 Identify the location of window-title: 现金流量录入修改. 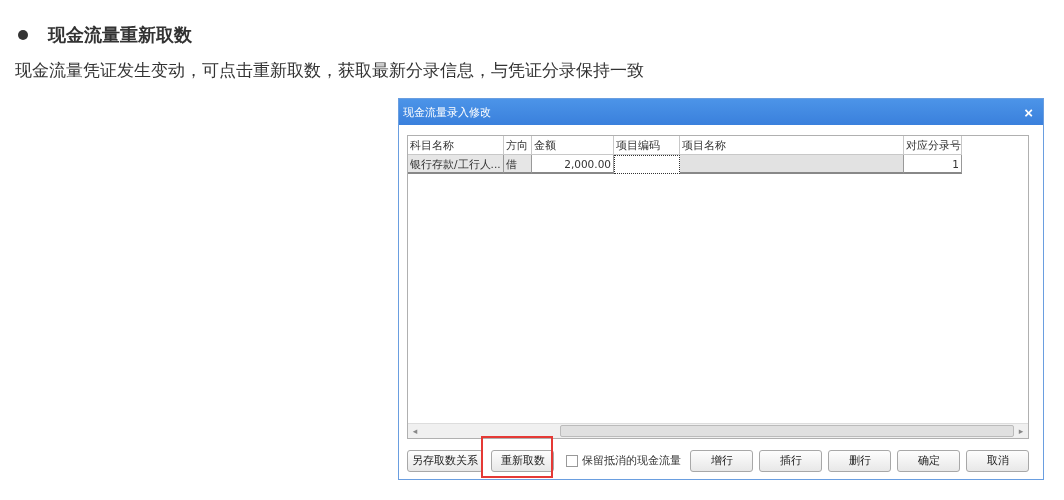
(447, 112).